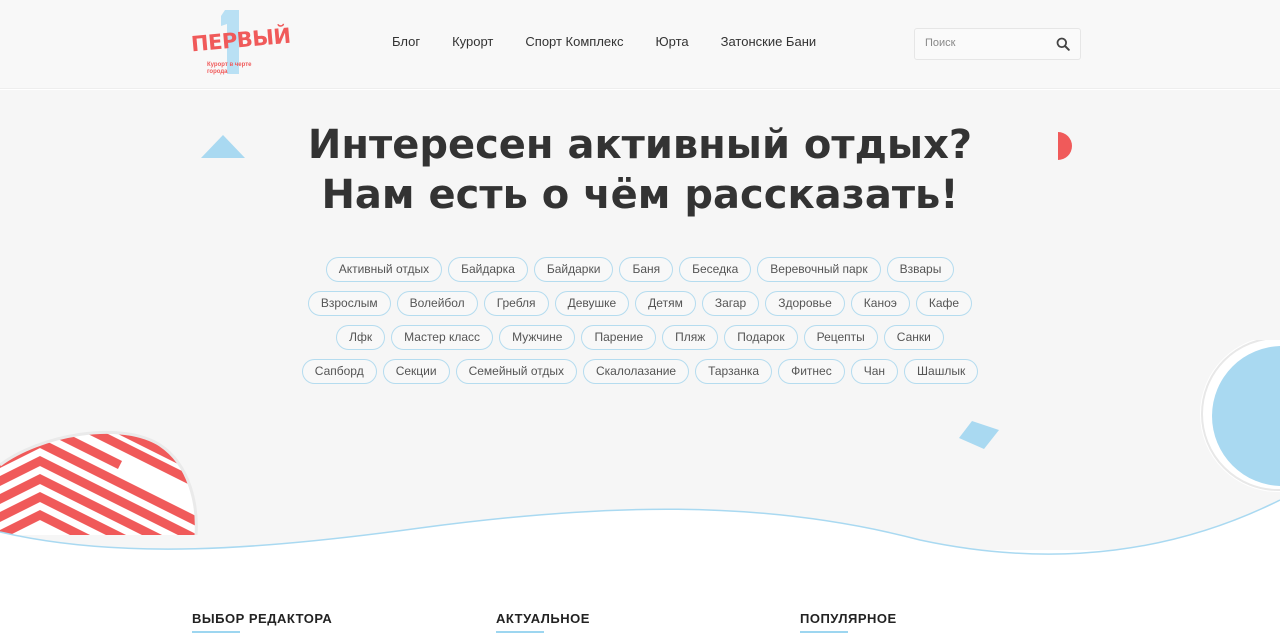 The height and width of the screenshot is (640, 1280). Describe the element at coordinates (361, 337) in the screenshot. I see `tag-item: Лфк` at that location.